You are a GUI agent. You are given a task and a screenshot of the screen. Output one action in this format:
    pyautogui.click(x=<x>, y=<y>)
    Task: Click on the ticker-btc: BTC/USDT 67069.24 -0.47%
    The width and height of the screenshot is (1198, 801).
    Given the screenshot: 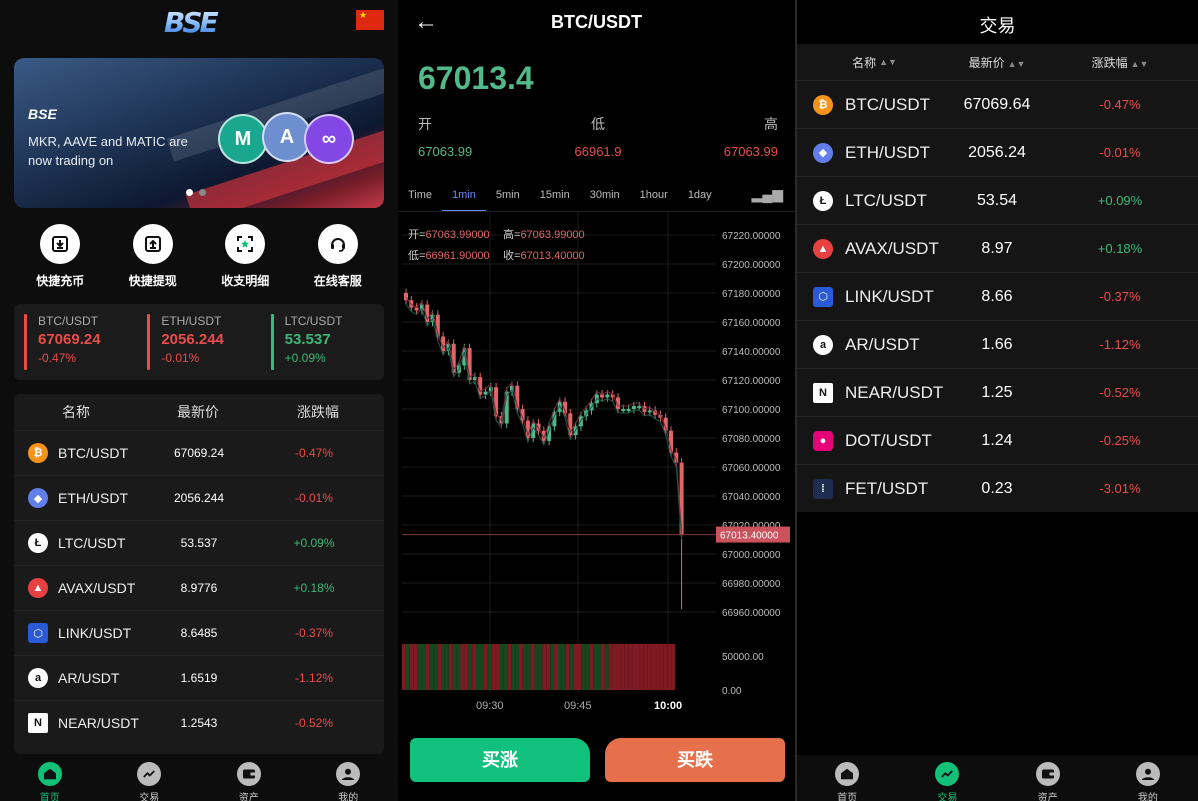 What is the action you would take?
    pyautogui.click(x=75, y=342)
    